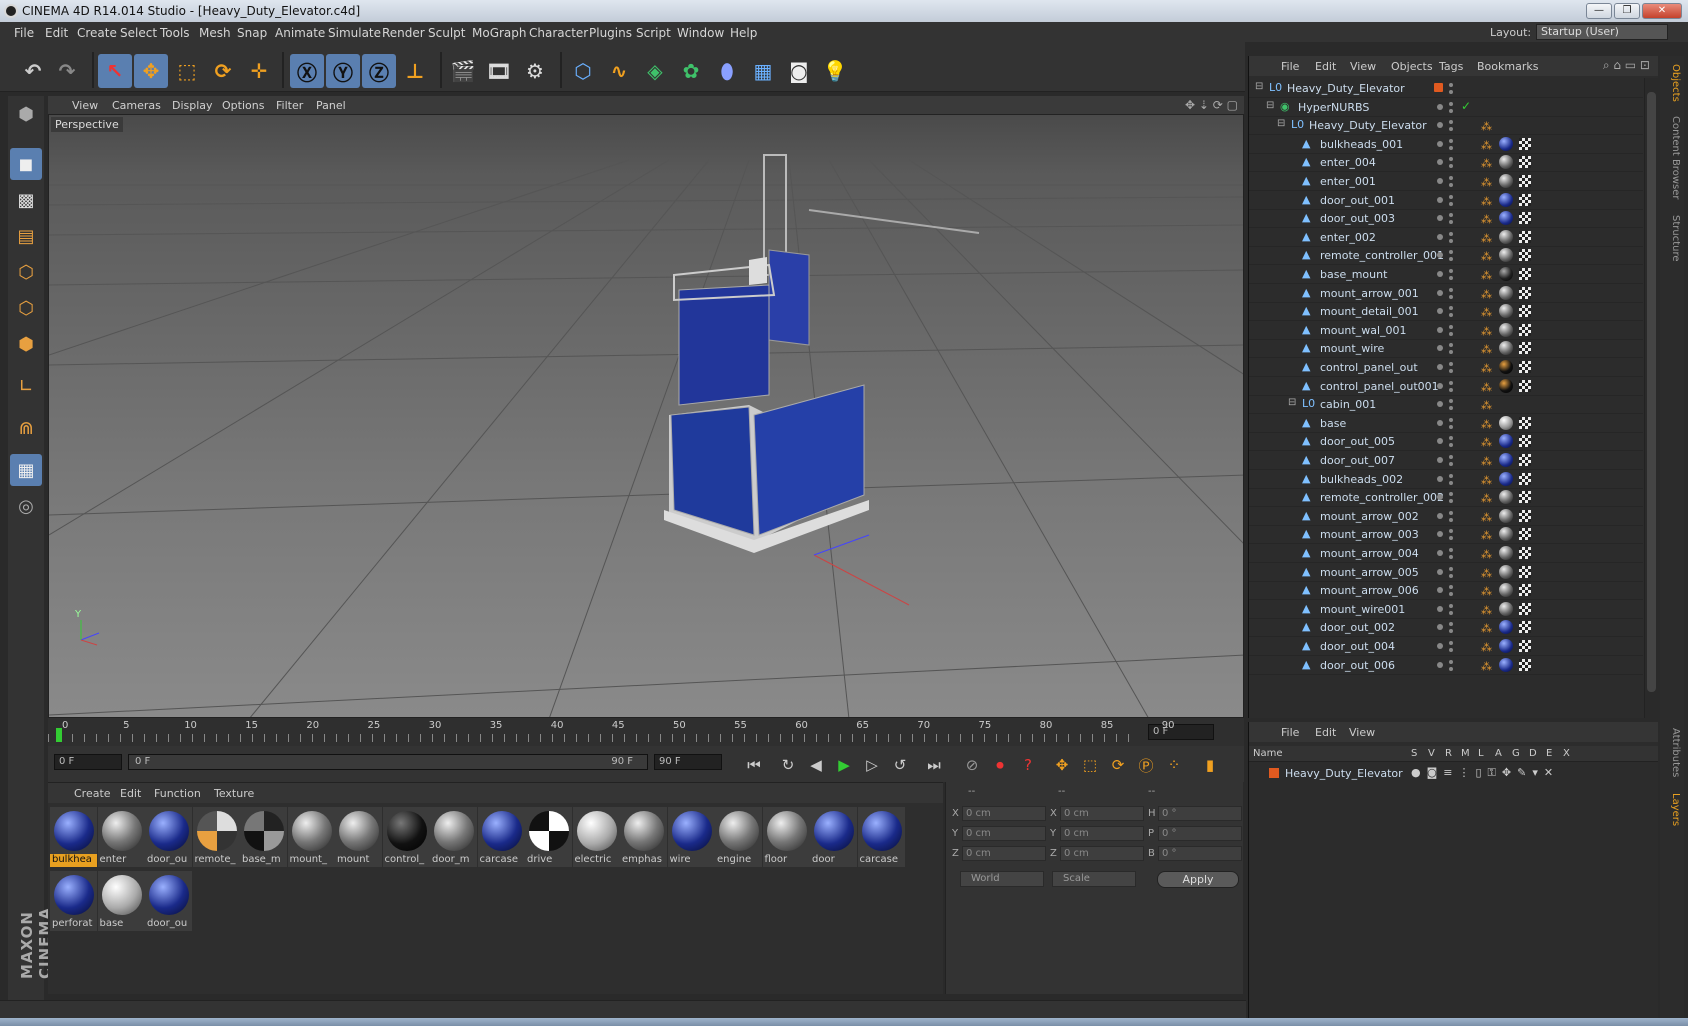  What do you see at coordinates (358, 837) in the screenshot?
I see `material-swatch: mount` at bounding box center [358, 837].